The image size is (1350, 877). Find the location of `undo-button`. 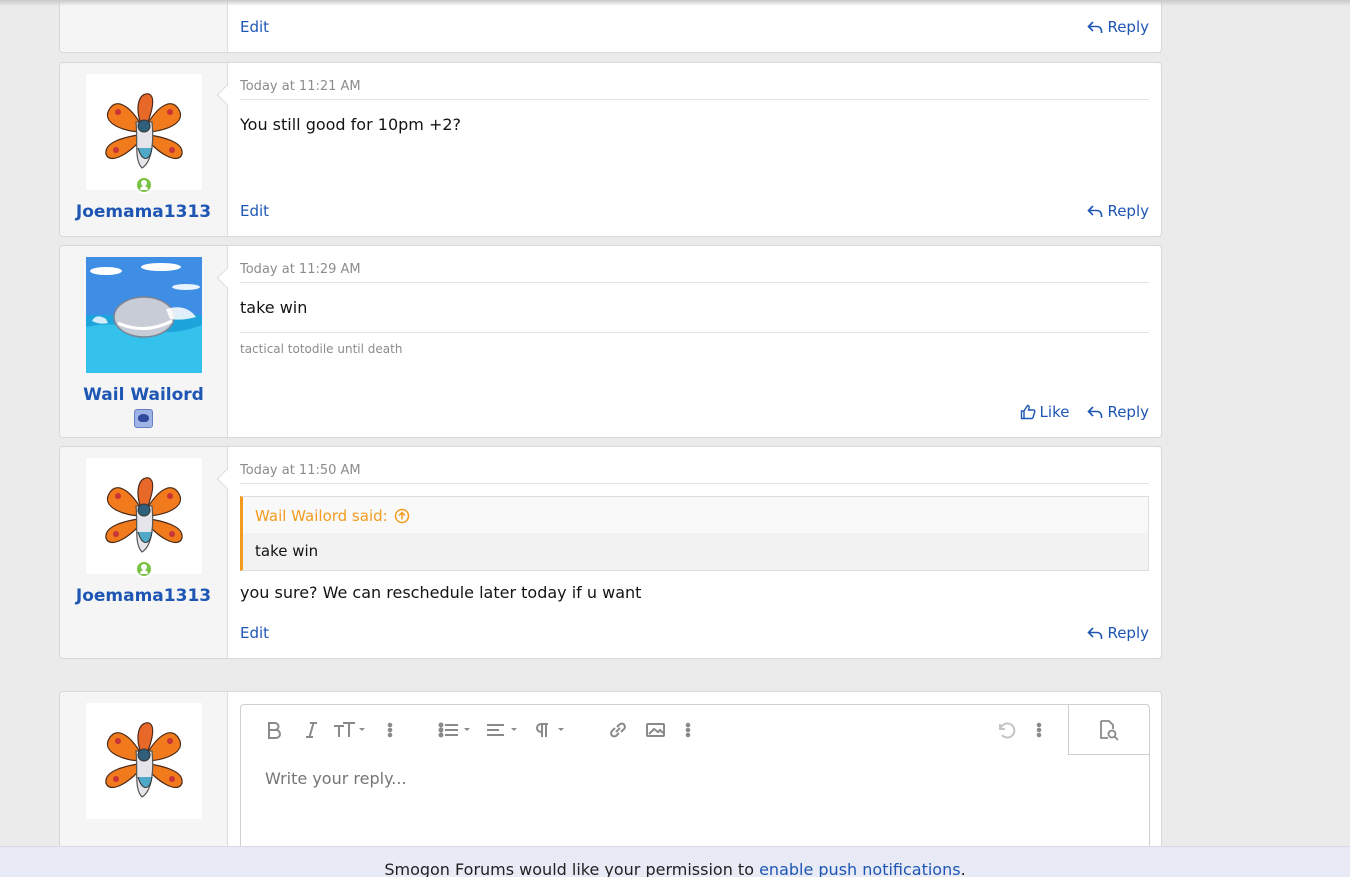

undo-button is located at coordinates (1006, 730).